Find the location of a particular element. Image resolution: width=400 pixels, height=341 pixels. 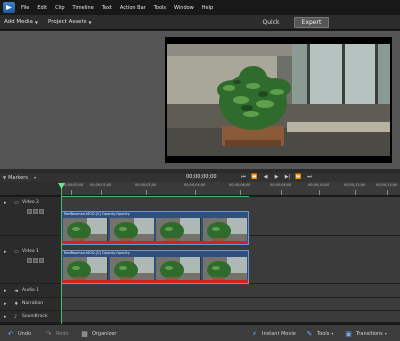

track-header: ▸ ♦ Narration is located at coordinates (30, 304).